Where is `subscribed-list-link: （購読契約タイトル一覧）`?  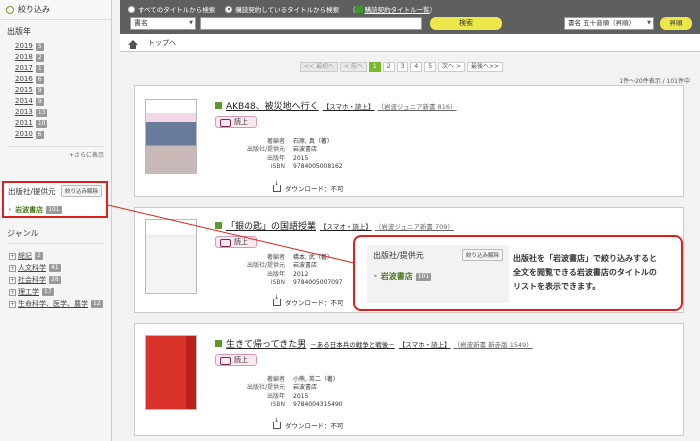 subscribed-list-link: （購読契約タイトル一覧） is located at coordinates (392, 9).